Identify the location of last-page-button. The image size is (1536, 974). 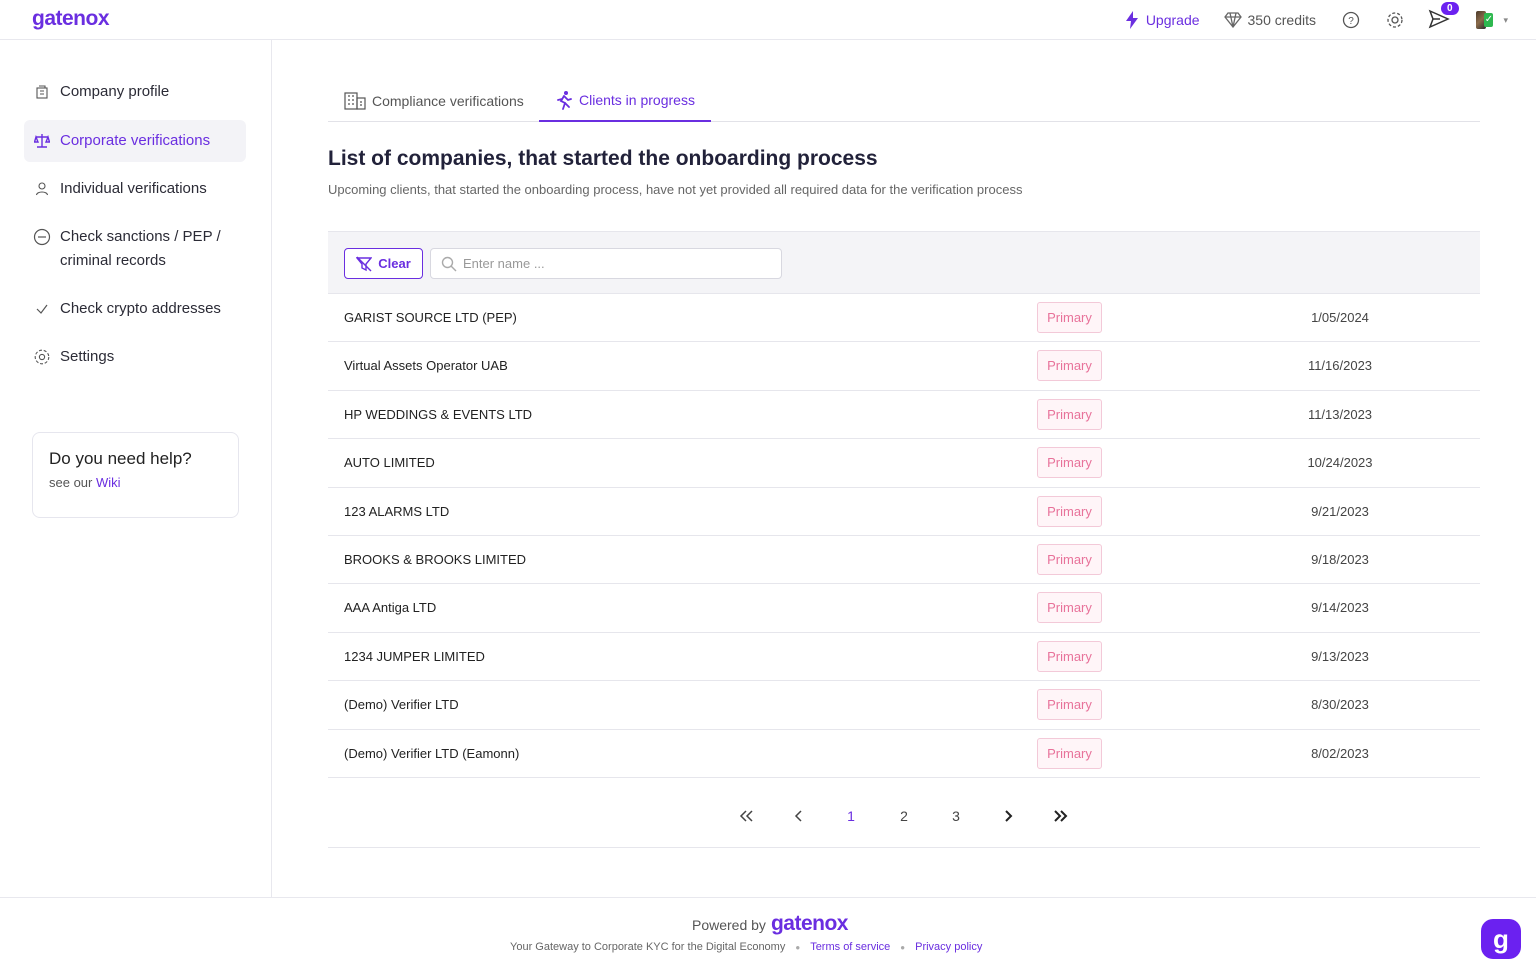
(1061, 816).